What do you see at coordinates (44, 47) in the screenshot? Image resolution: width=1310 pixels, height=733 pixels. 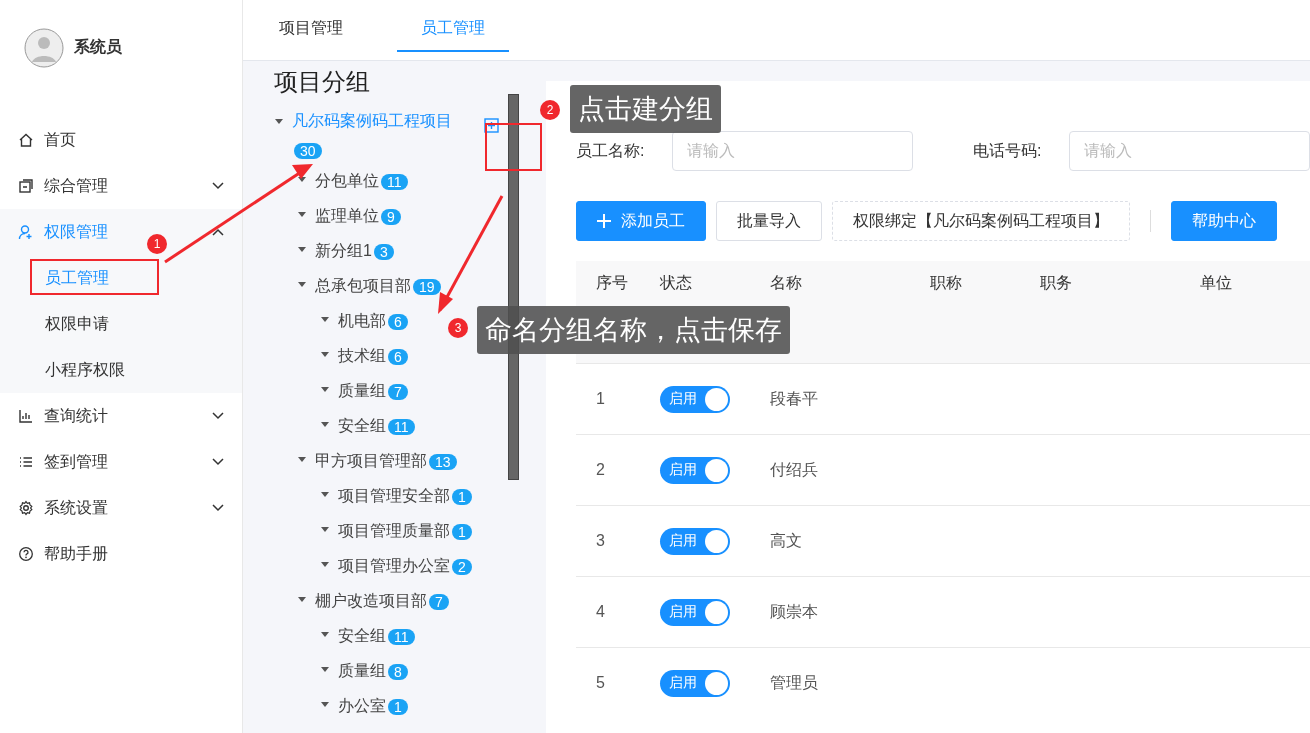 I see `avatar` at bounding box center [44, 47].